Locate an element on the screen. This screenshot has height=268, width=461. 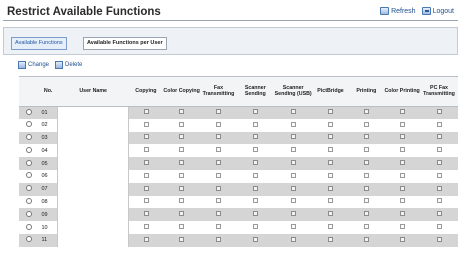
delete-button: Delete is located at coordinates (68, 65).